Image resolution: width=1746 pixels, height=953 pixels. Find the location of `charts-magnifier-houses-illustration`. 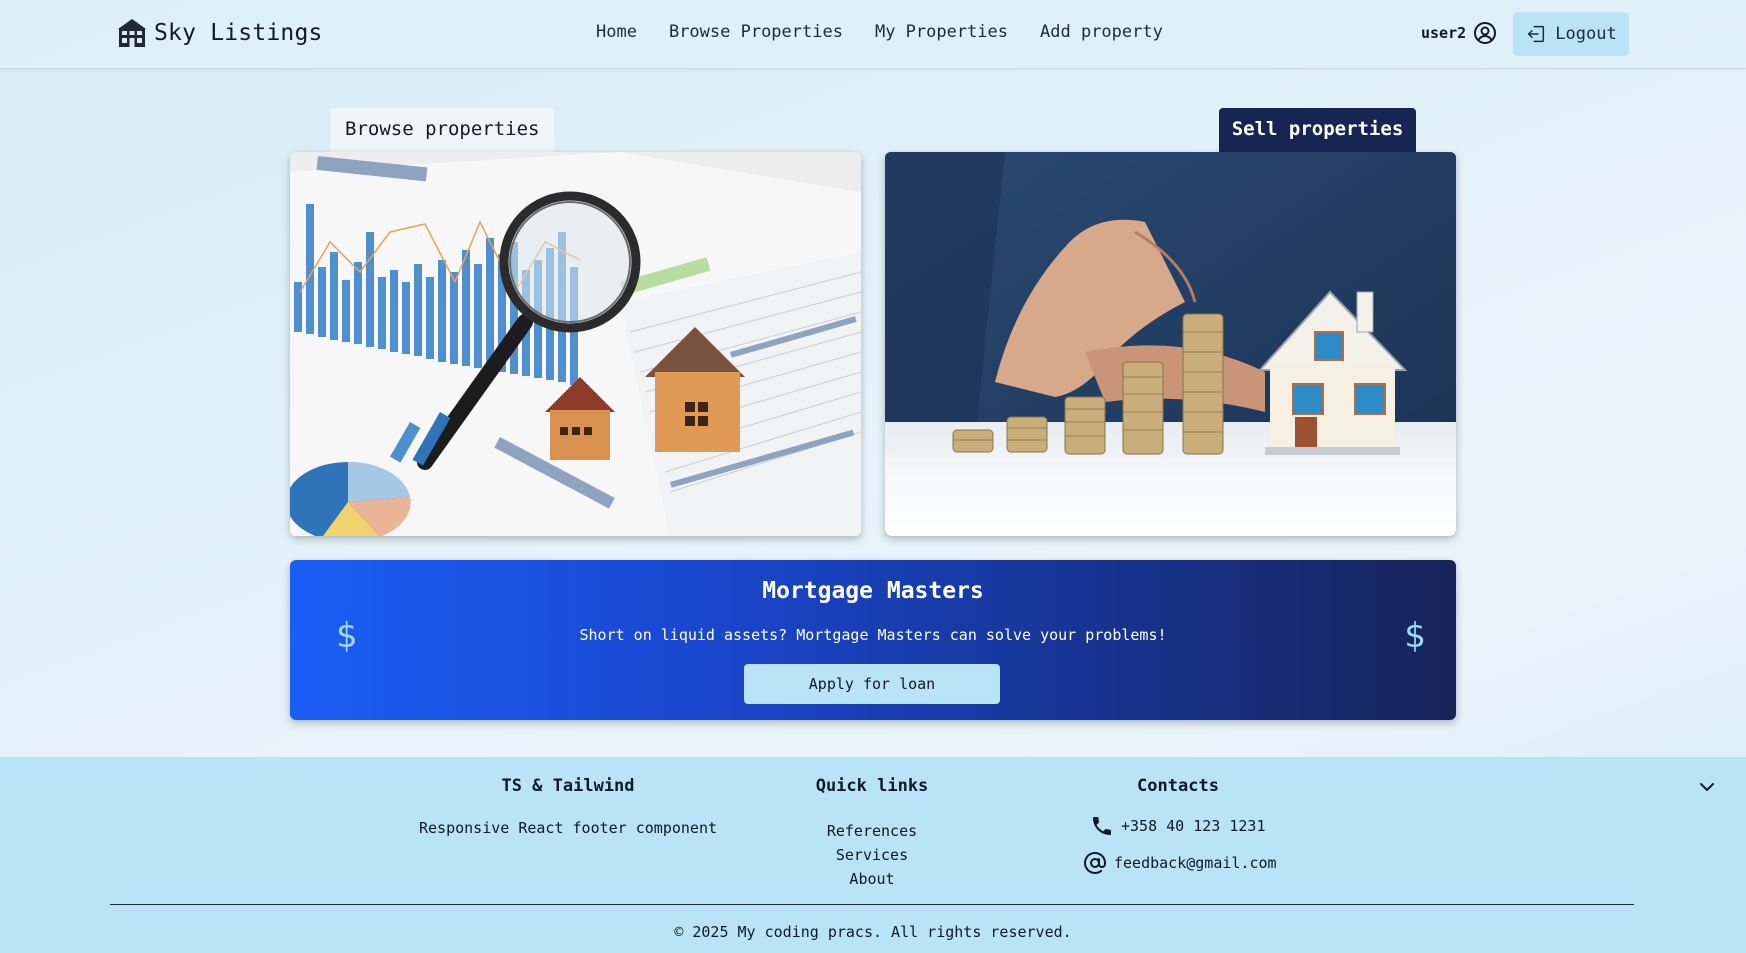

charts-magnifier-houses-illustration is located at coordinates (575, 344).